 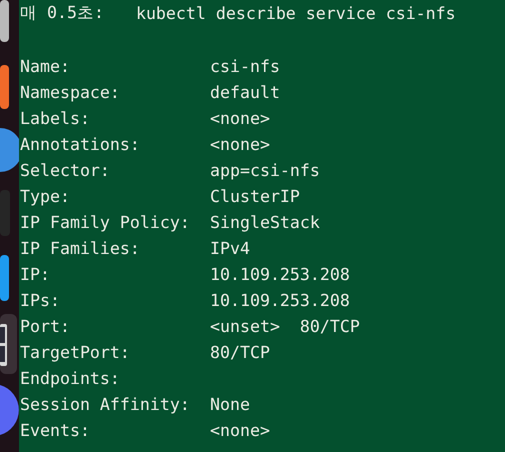 What do you see at coordinates (35, 274) in the screenshot?
I see `field-label: IP:` at bounding box center [35, 274].